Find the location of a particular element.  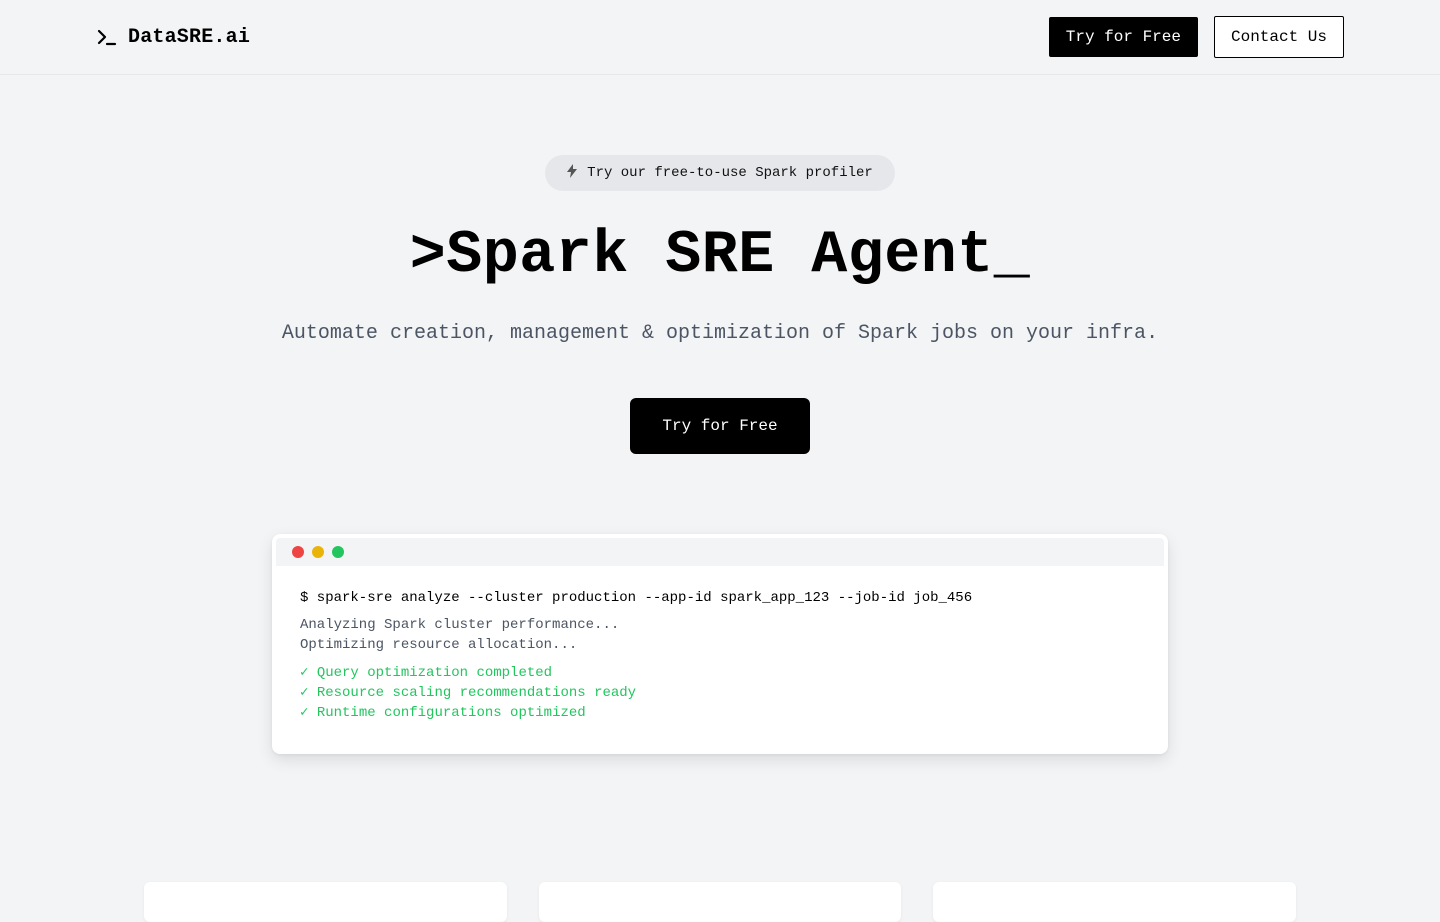

hero-title: >Spark SRE Agent_ is located at coordinates (720, 256).